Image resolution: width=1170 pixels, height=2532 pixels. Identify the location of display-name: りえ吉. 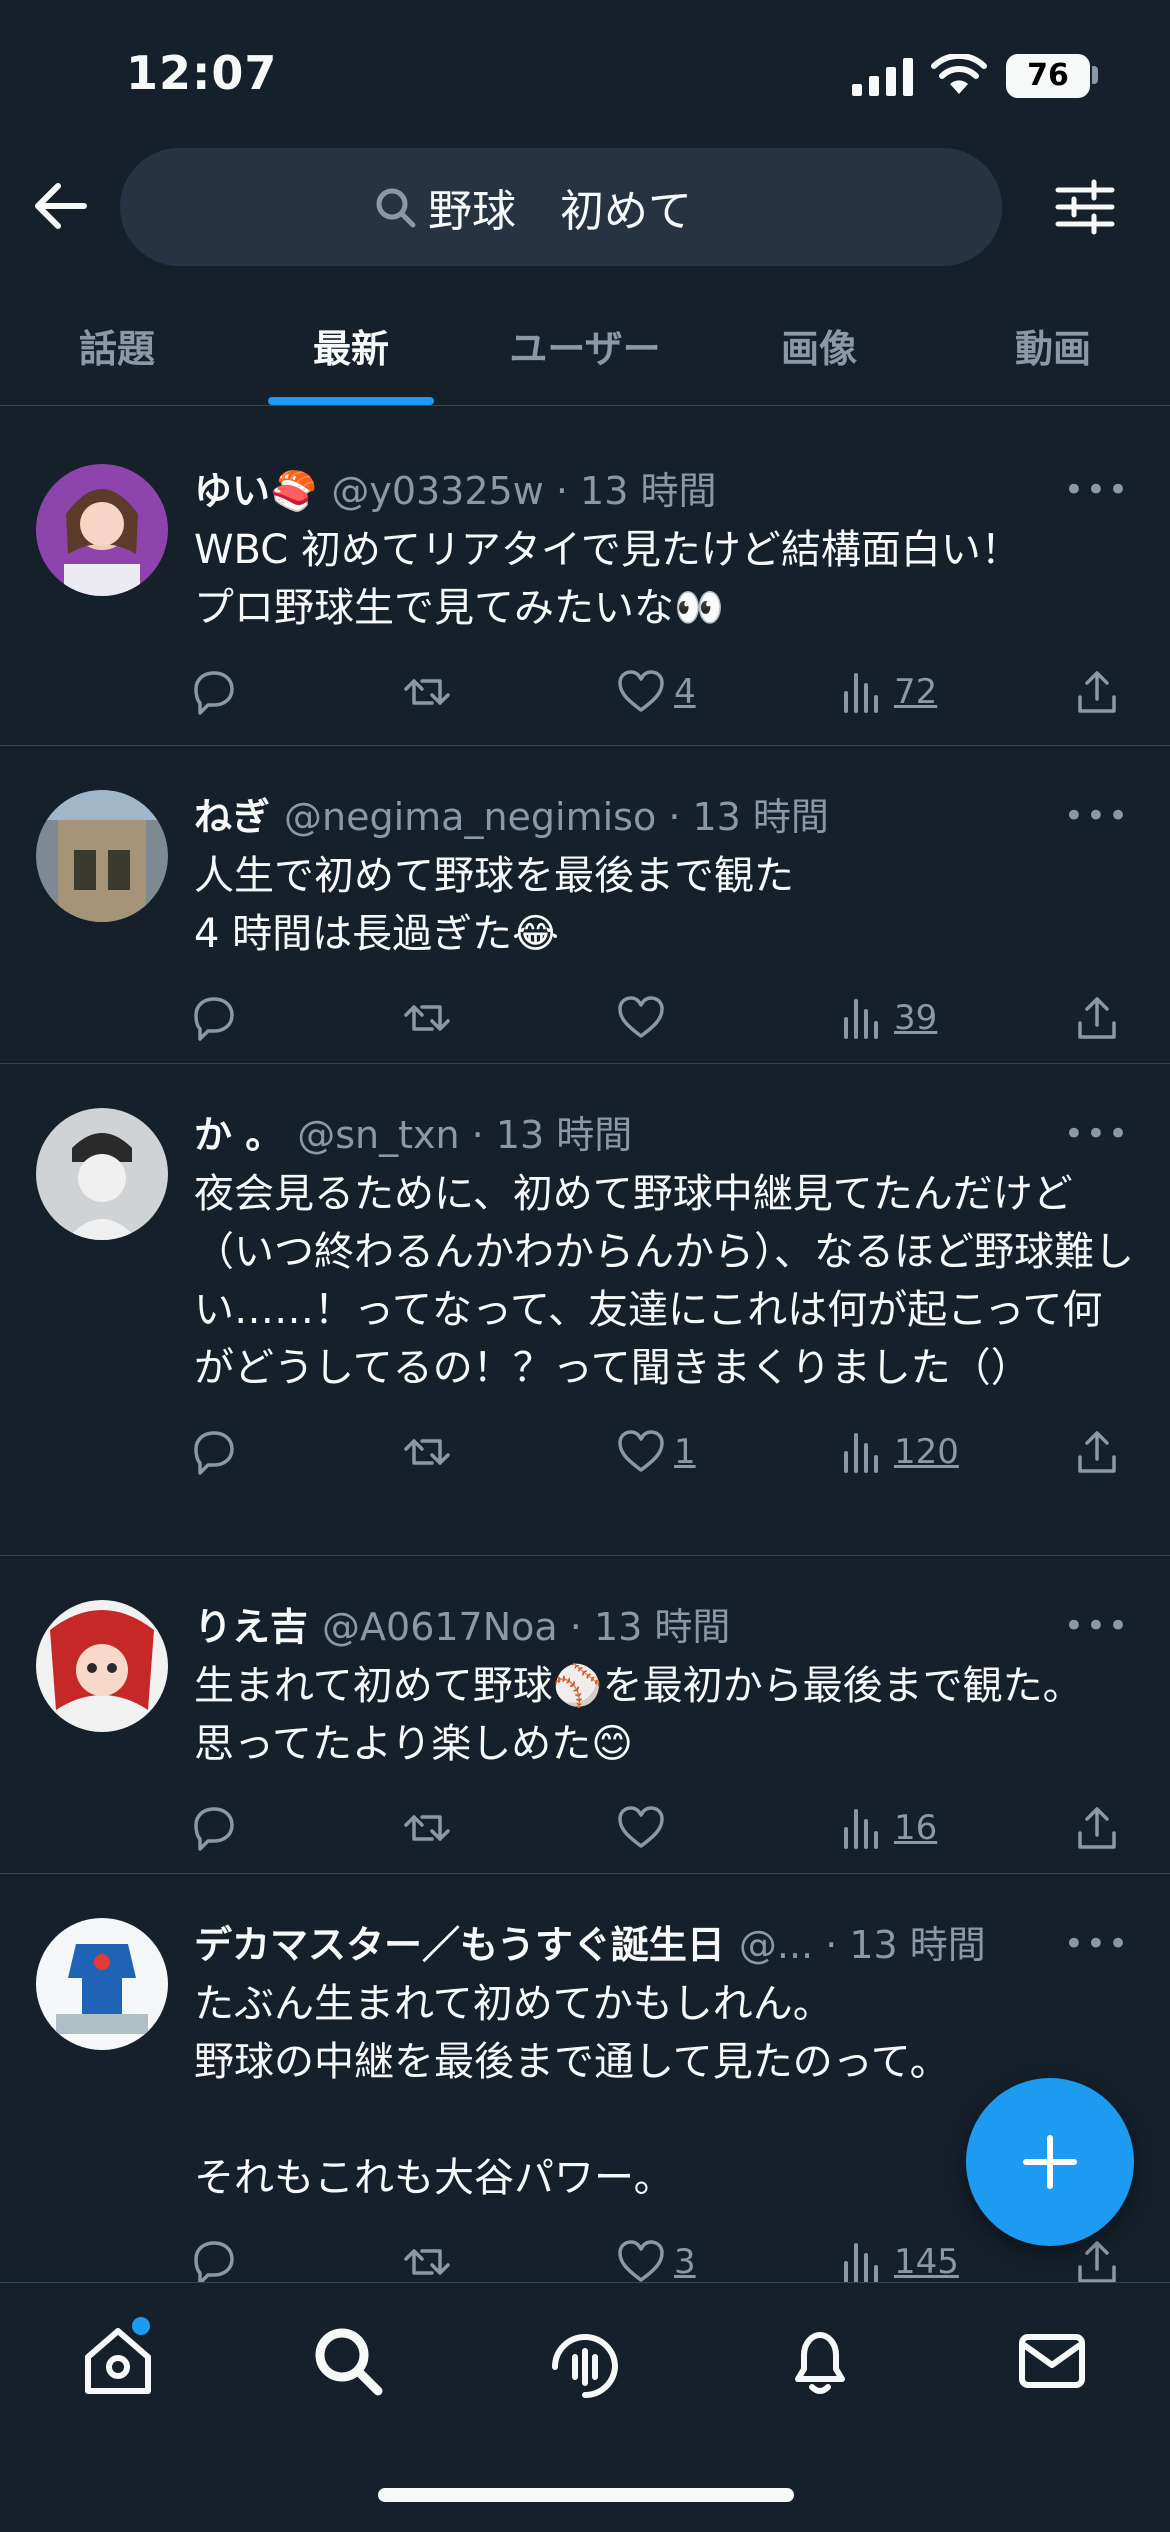
(251, 1623).